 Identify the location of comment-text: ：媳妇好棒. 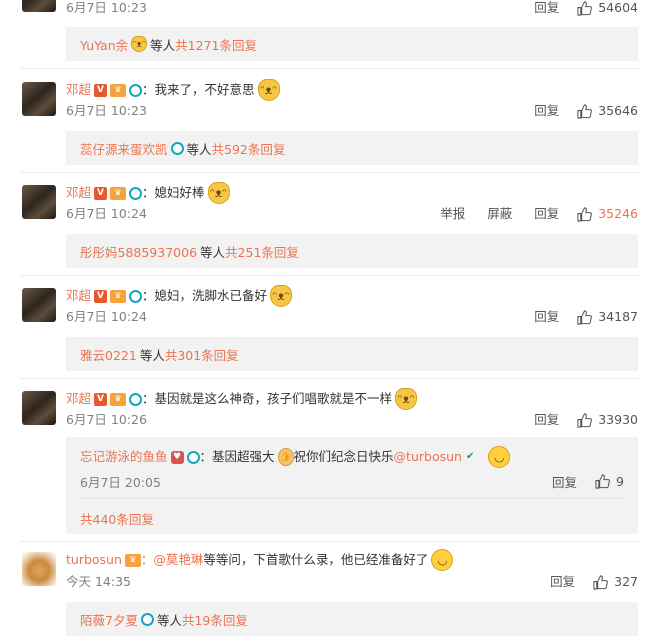
(173, 192).